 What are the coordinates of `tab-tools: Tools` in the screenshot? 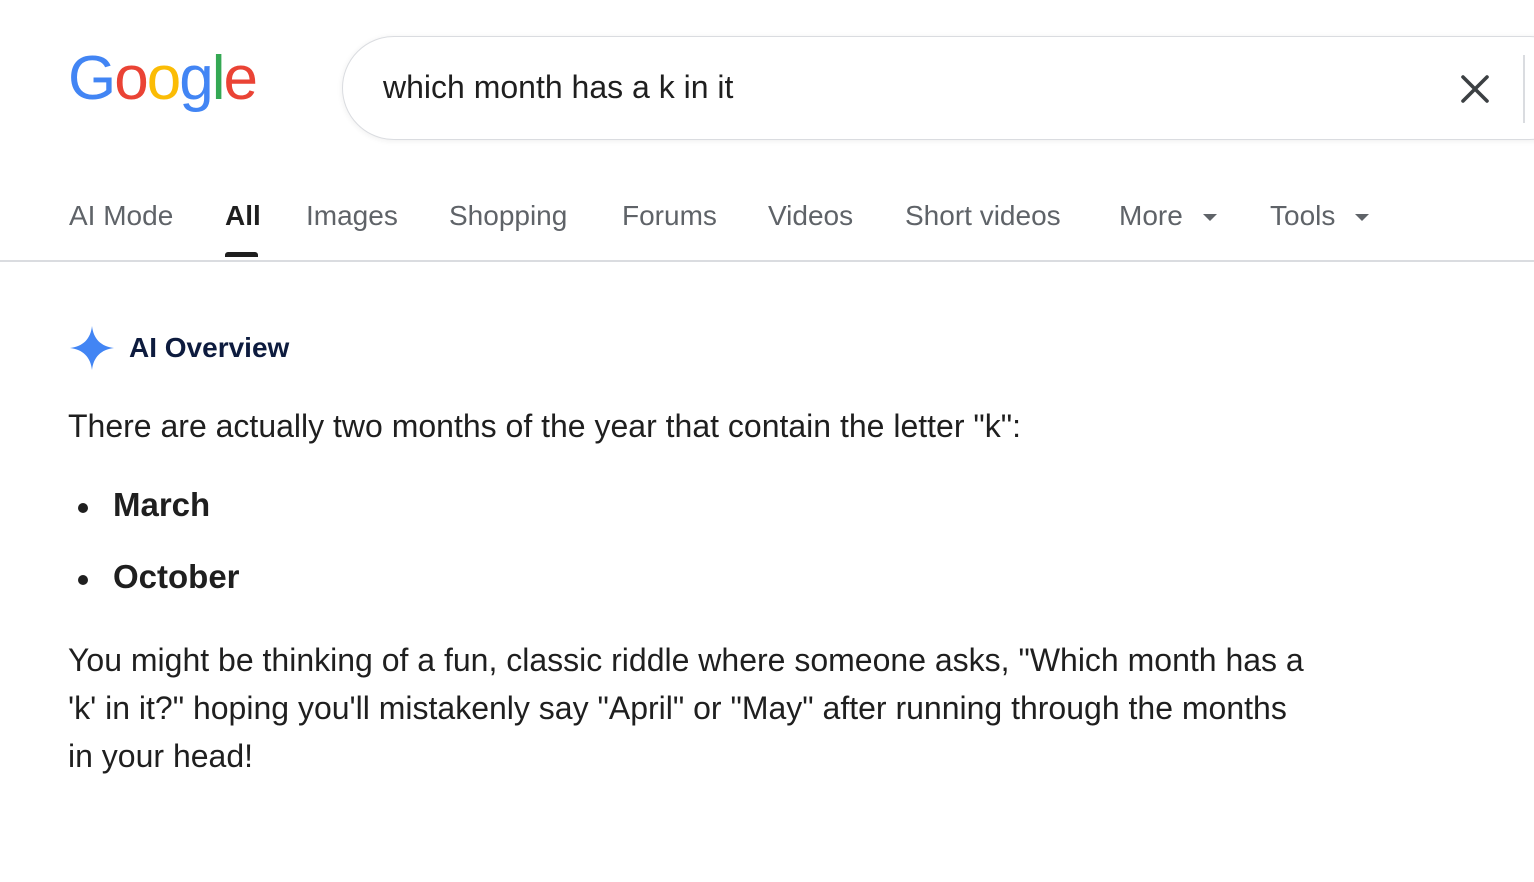 It's located at (1320, 216).